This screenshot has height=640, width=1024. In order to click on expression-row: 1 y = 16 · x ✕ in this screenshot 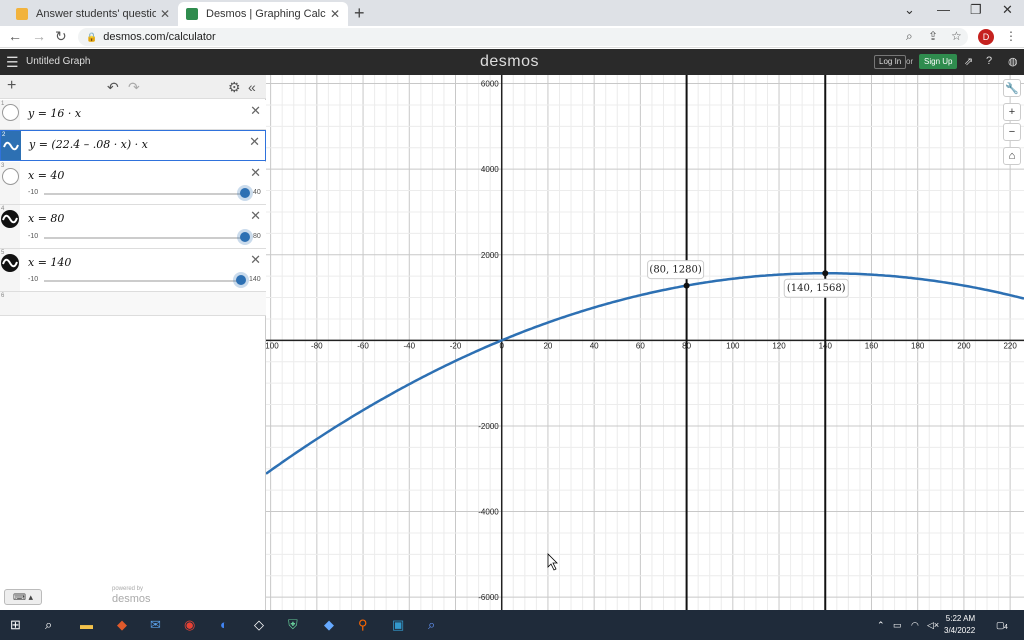, I will do `click(133, 115)`.